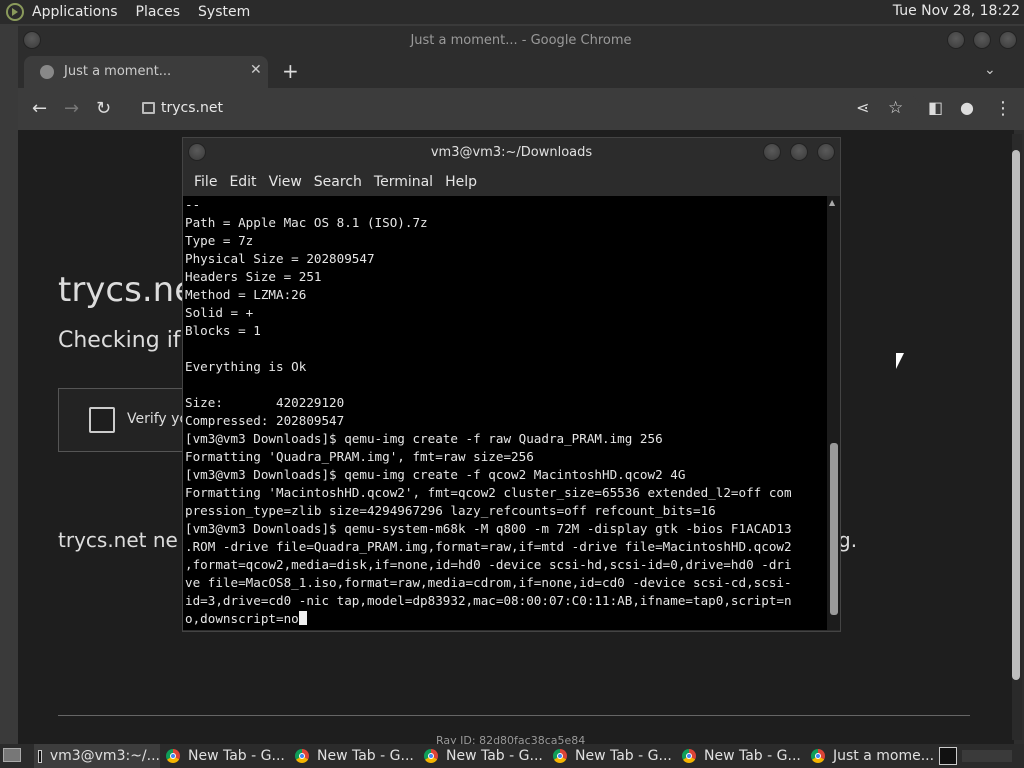 The image size is (1024, 768). Describe the element at coordinates (306, 222) in the screenshot. I see `terminal-line: Path = Apple Mac OS 8.1 (ISO).7z` at that location.